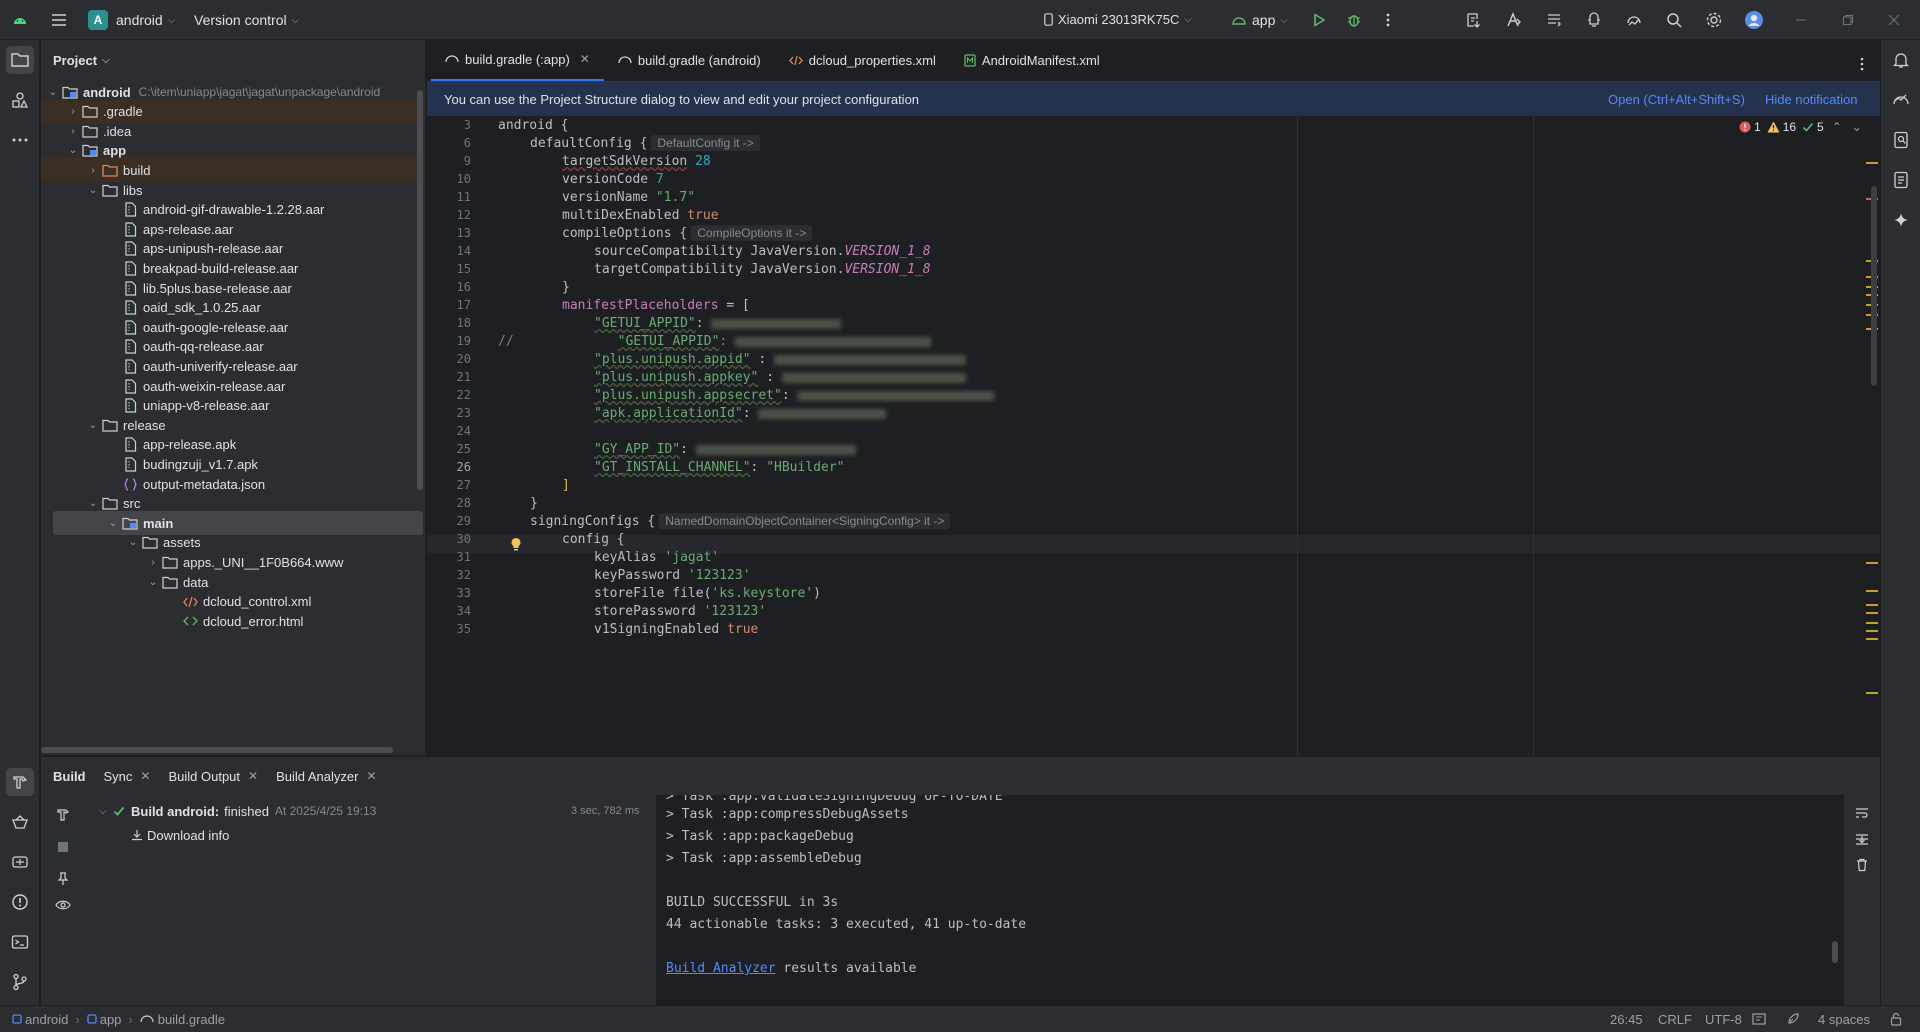  Describe the element at coordinates (1714, 20) in the screenshot. I see `settings-gear-icon` at that location.